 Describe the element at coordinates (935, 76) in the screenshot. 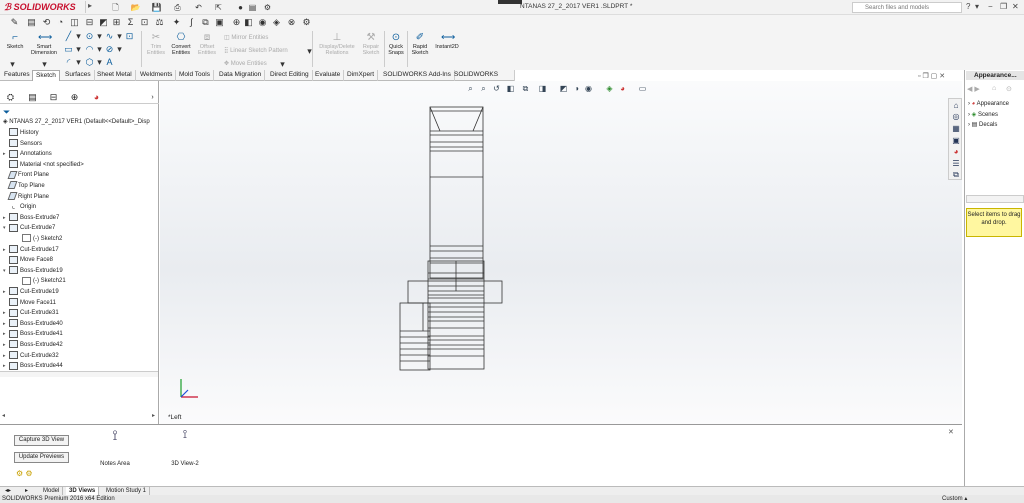

I see `viewport-maximize-icon: ▢` at that location.